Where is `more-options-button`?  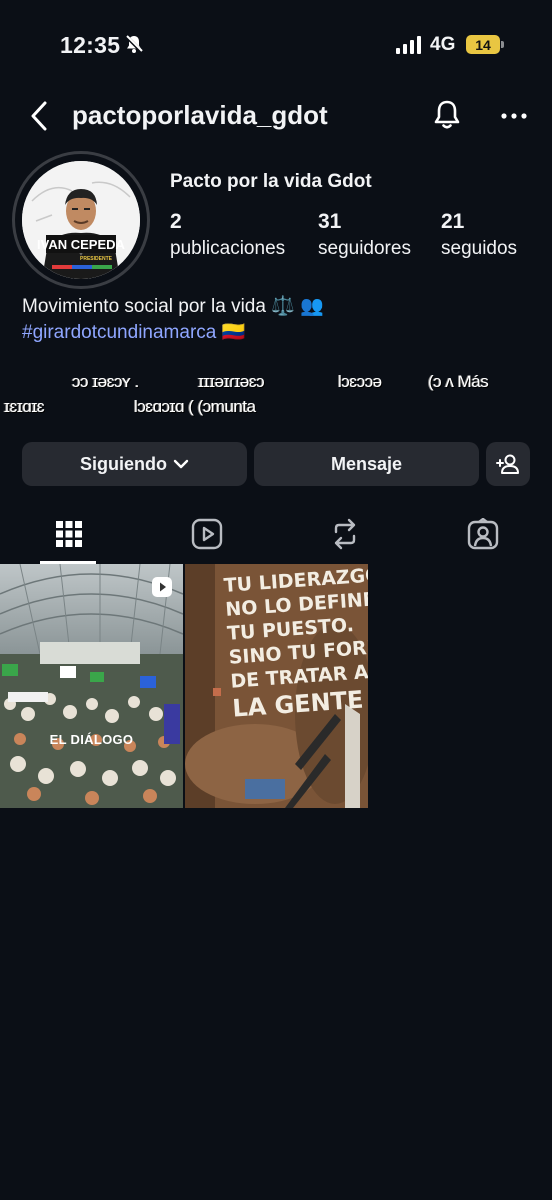
more-options-button is located at coordinates (514, 116).